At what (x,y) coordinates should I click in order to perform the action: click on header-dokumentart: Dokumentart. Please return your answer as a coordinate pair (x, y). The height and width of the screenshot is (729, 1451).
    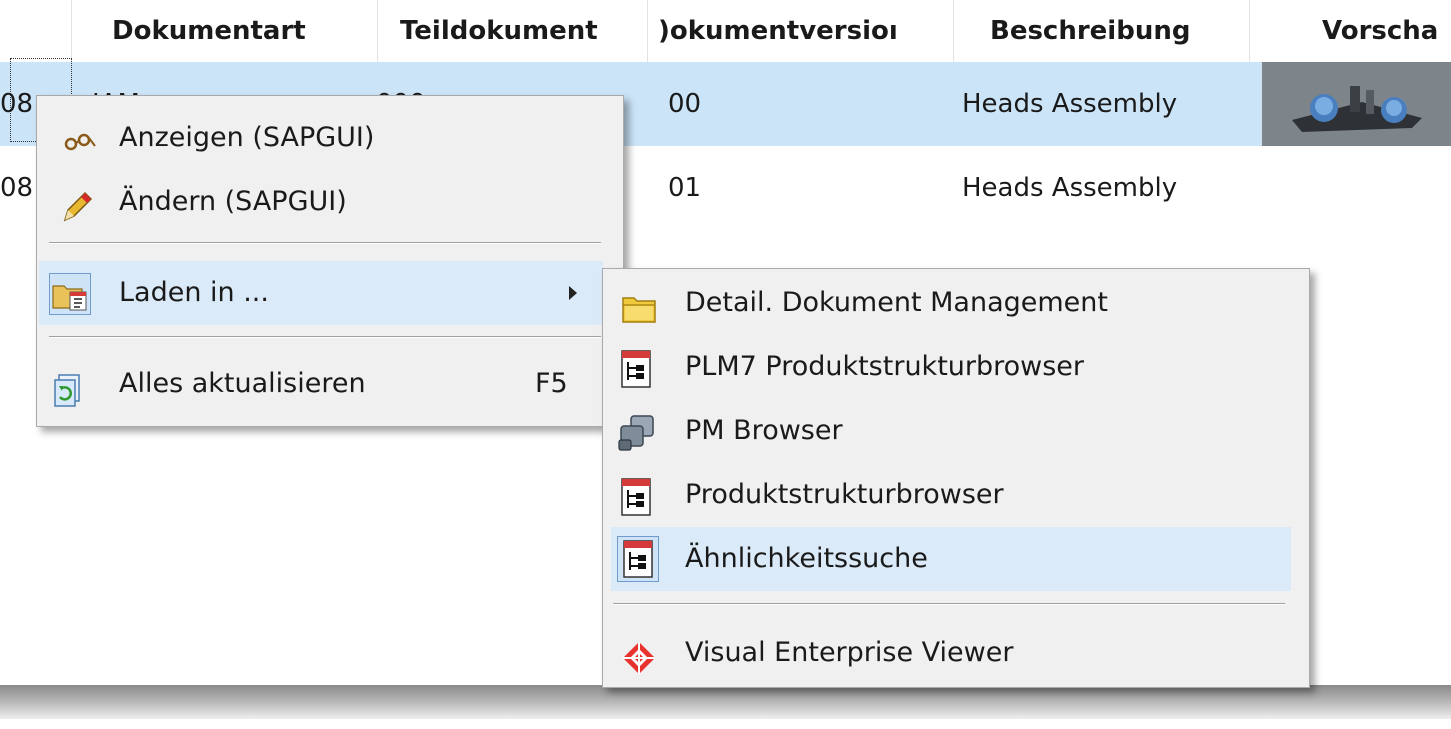
    Looking at the image, I should click on (225, 31).